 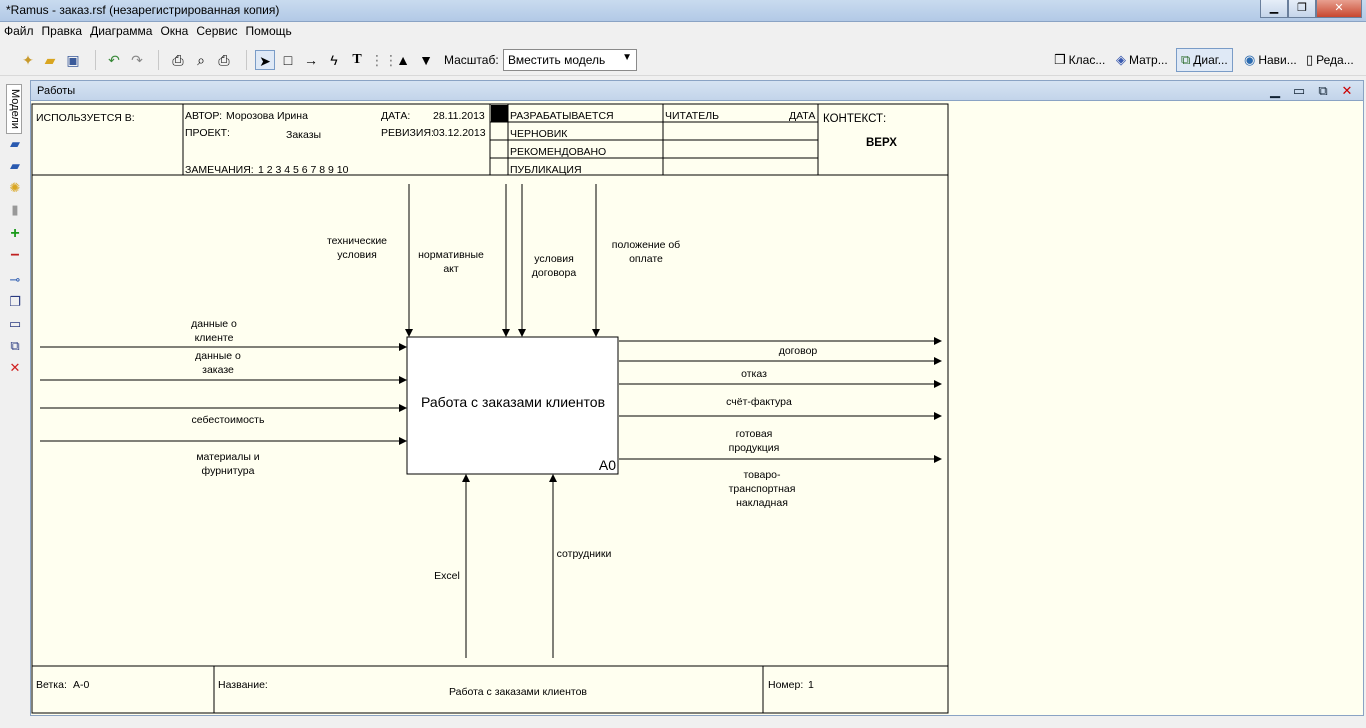 I want to click on notes-value: 1 2 3 4 5 6 7 8 9 10, so click(x=303, y=170).